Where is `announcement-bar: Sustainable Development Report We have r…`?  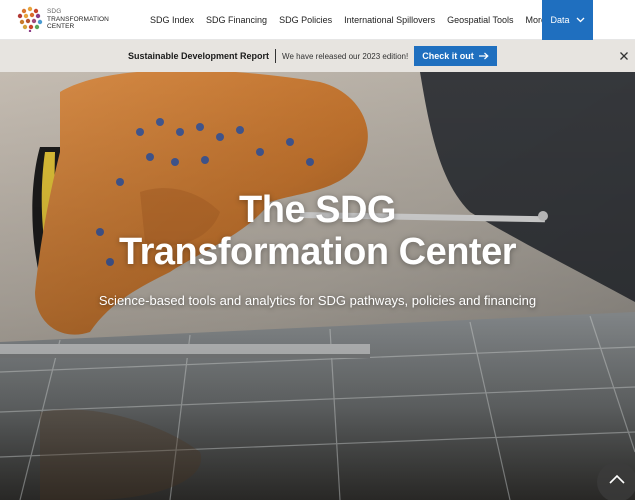
announcement-bar: Sustainable Development Report We have r… is located at coordinates (317, 56).